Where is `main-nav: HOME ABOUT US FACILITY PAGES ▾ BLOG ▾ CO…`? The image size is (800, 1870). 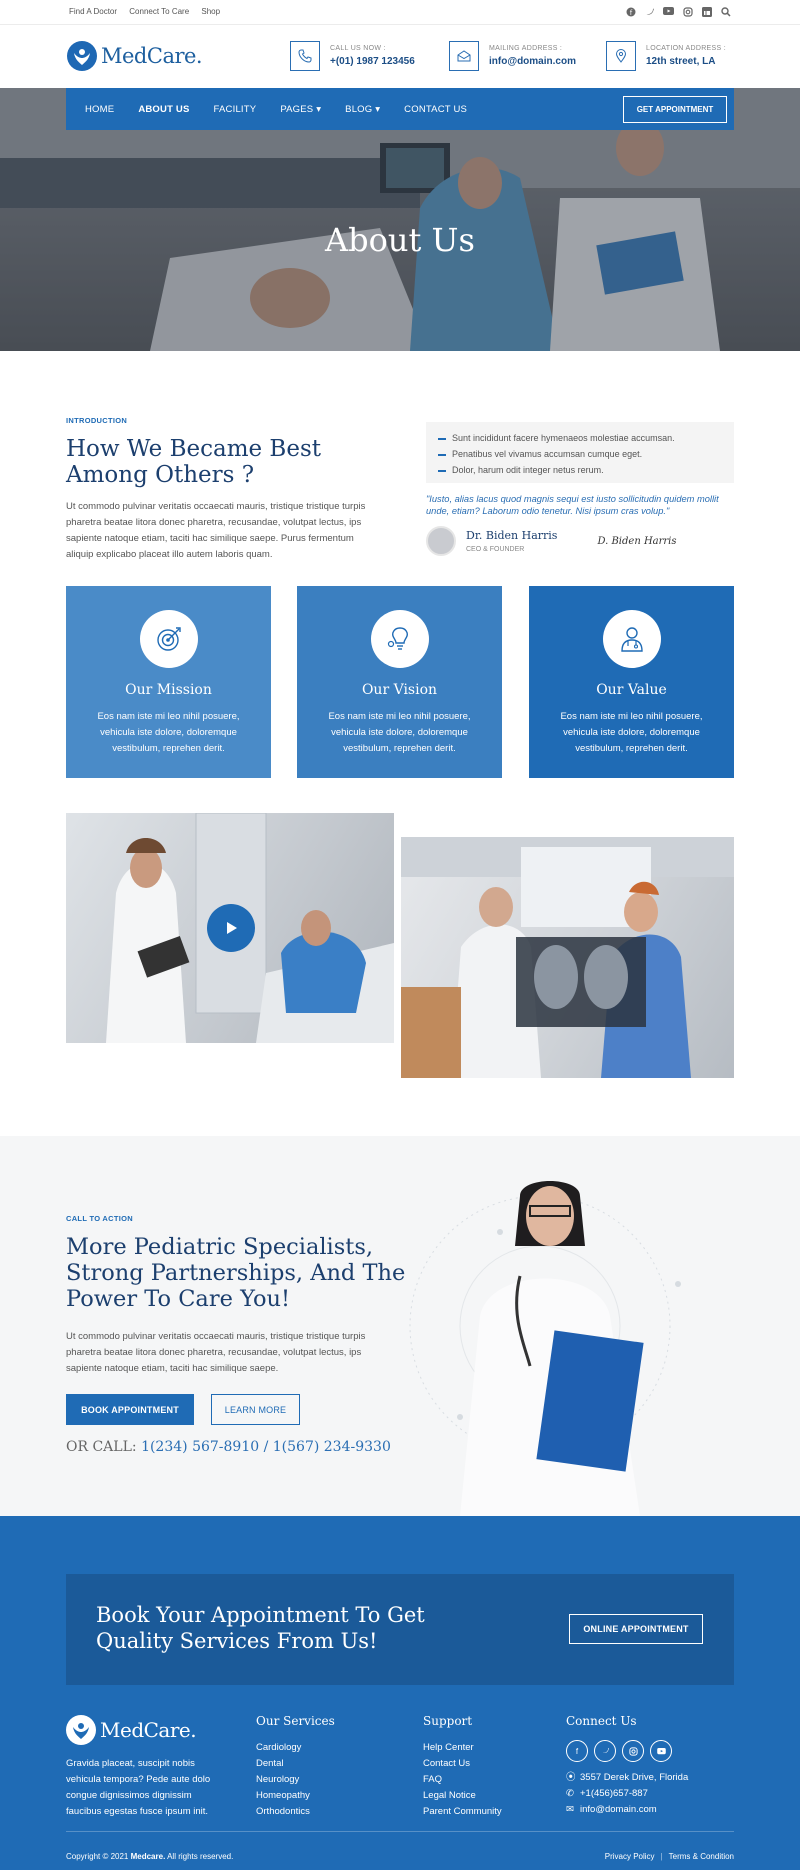
main-nav: HOME ABOUT US FACILITY PAGES ▾ BLOG ▾ CO… is located at coordinates (400, 109).